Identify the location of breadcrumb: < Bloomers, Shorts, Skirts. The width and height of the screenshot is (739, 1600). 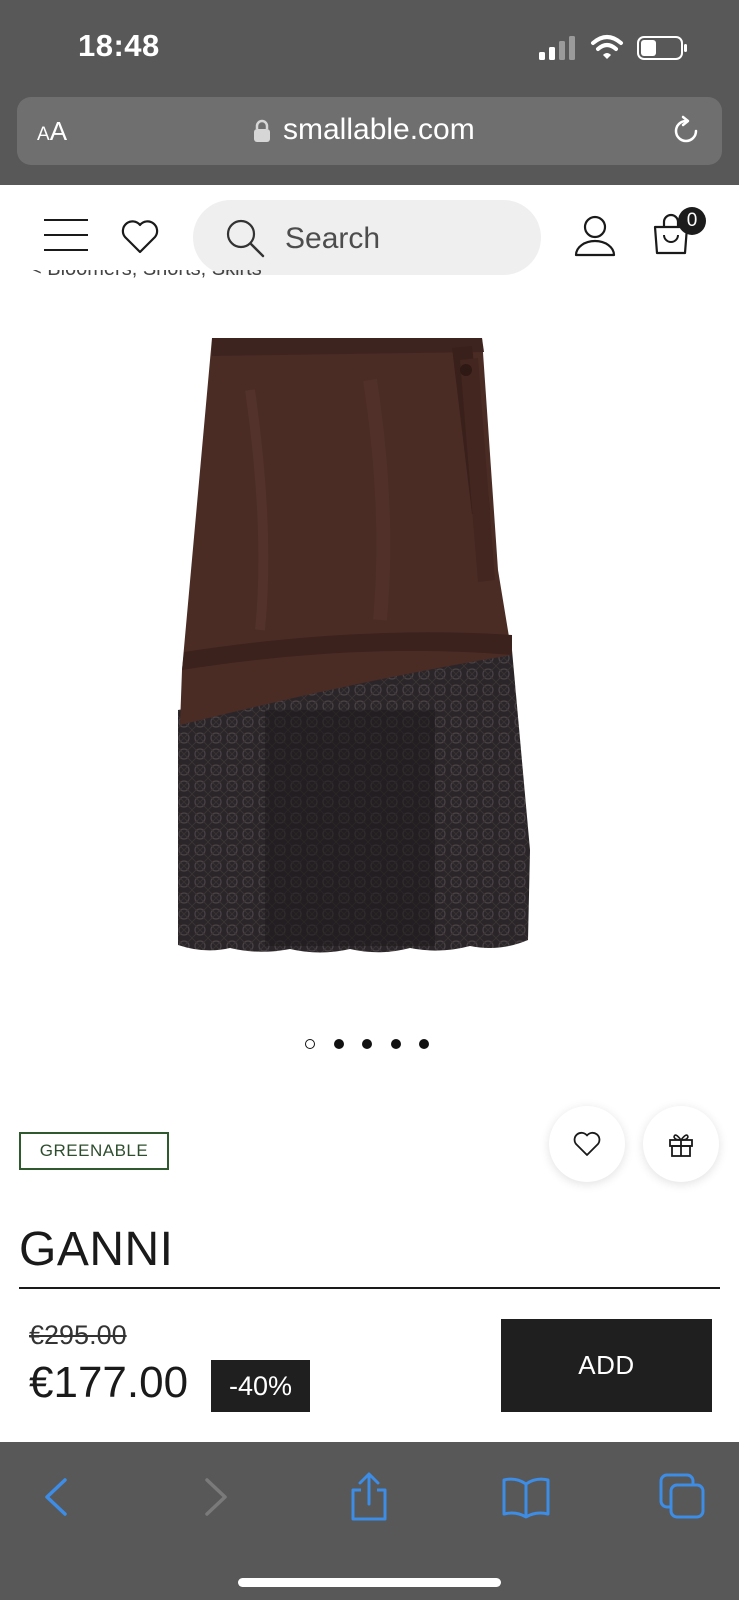
(146, 281).